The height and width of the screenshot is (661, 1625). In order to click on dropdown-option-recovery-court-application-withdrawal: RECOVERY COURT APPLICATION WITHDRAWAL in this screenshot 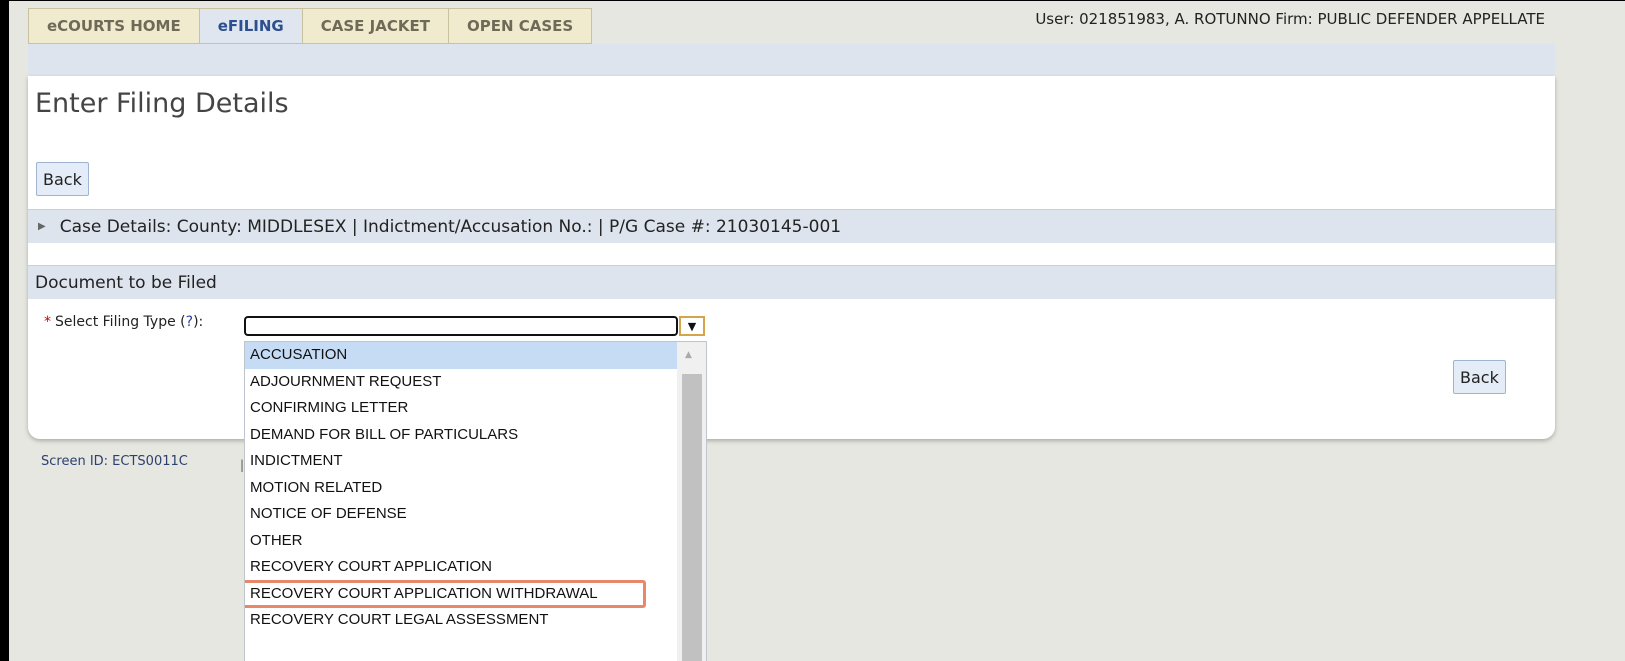, I will do `click(445, 593)`.